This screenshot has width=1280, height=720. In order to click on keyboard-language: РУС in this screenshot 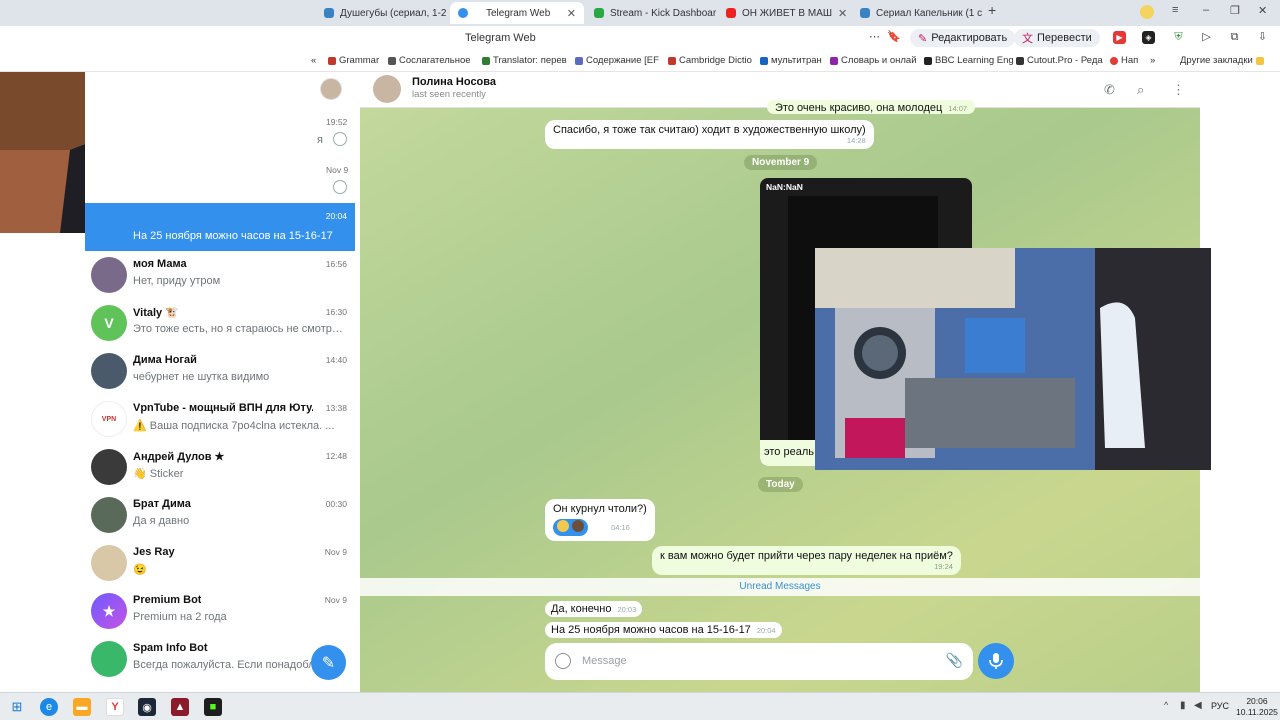, I will do `click(1220, 706)`.